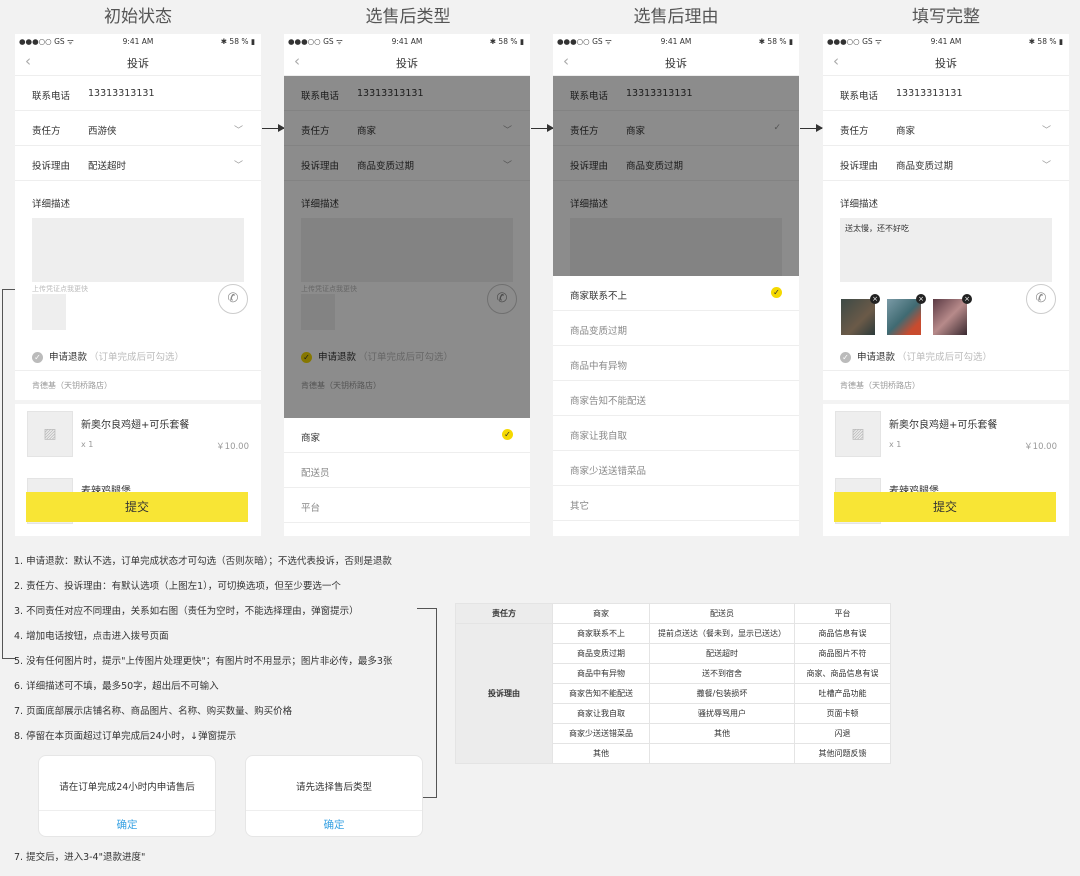 Image resolution: width=1080 pixels, height=876 pixels. Describe the element at coordinates (676, 363) in the screenshot. I see `reason-option: 商品中有异物` at that location.